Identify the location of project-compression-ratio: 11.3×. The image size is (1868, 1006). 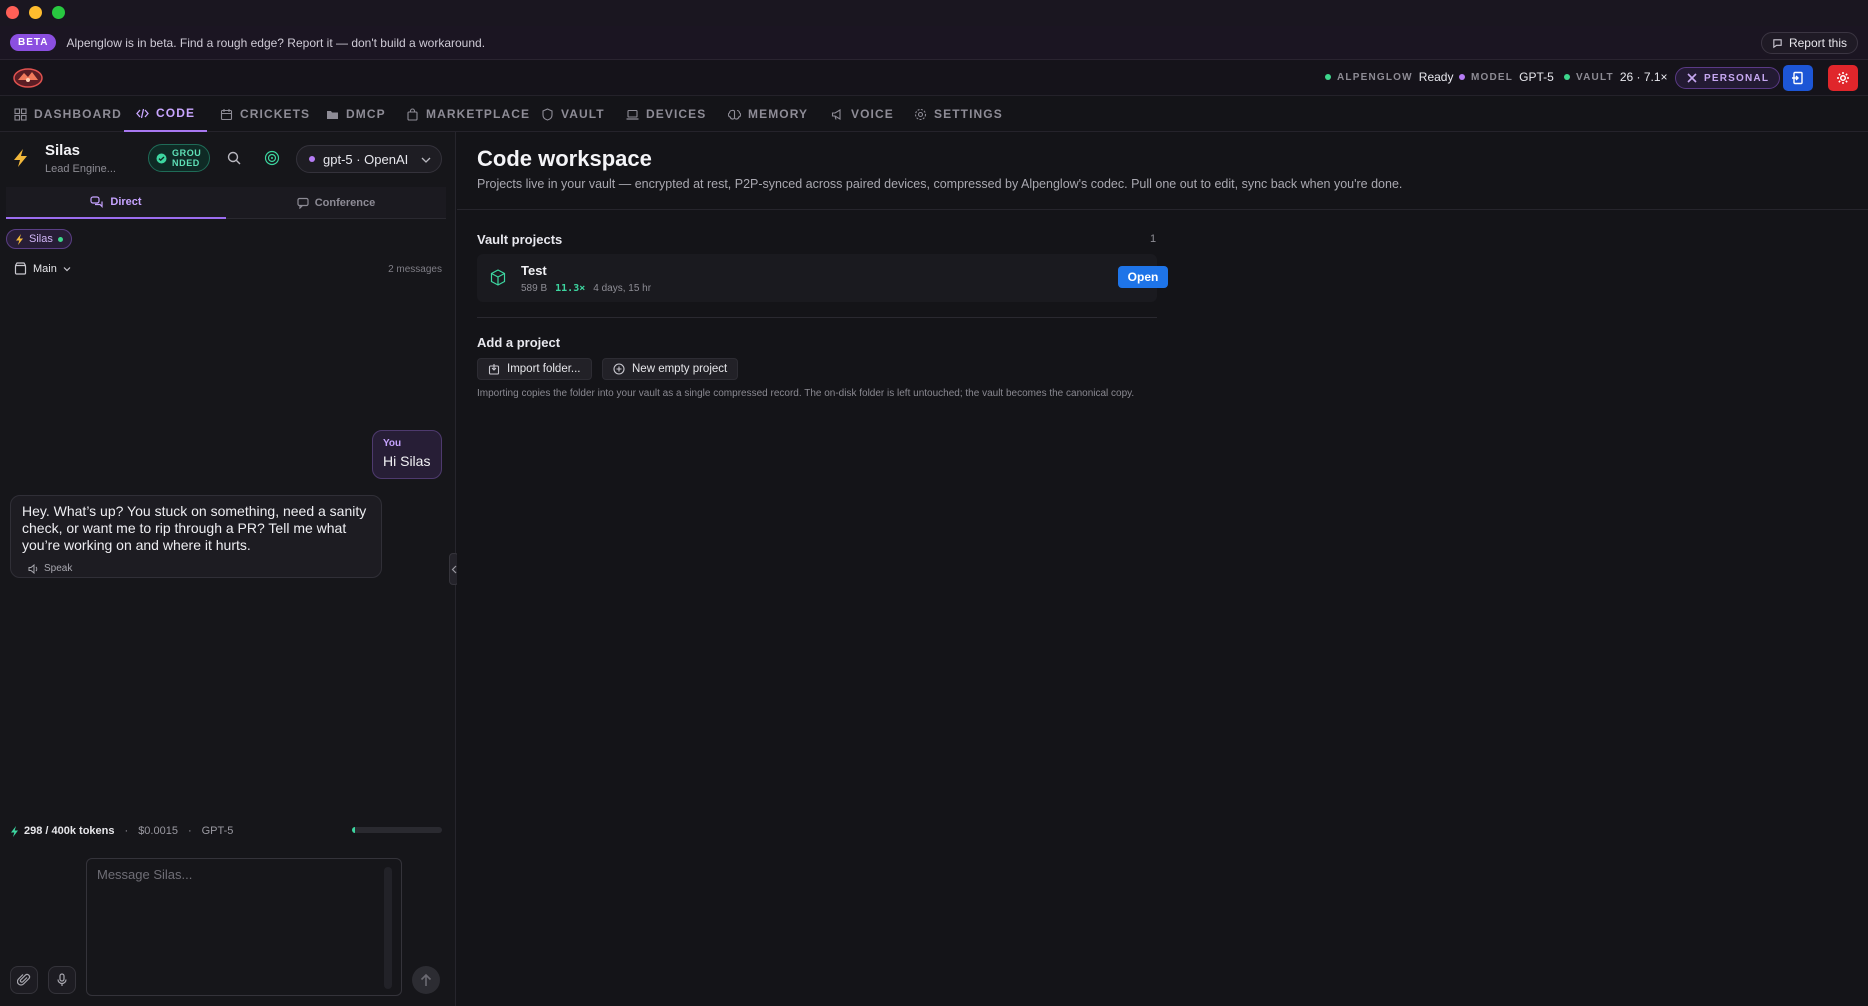
(570, 288).